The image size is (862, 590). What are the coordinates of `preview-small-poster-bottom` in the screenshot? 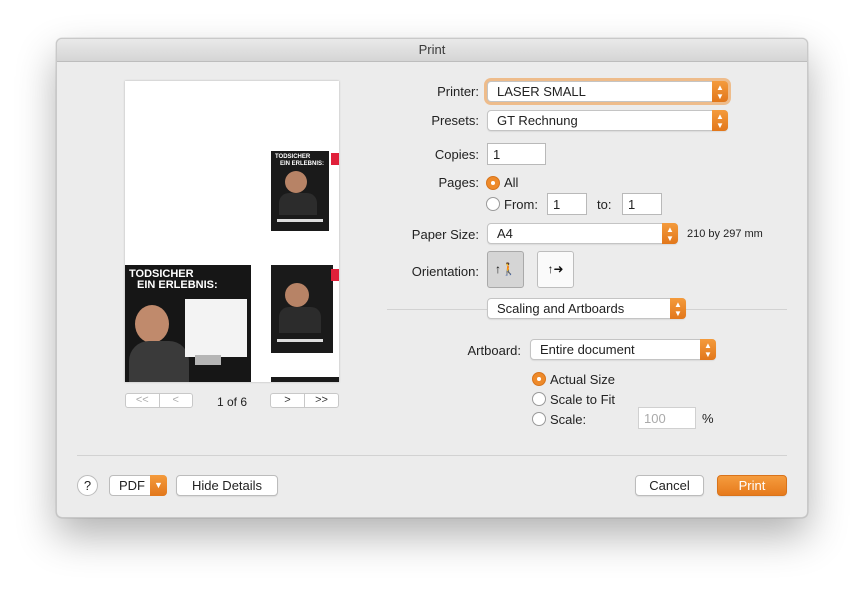 It's located at (302, 309).